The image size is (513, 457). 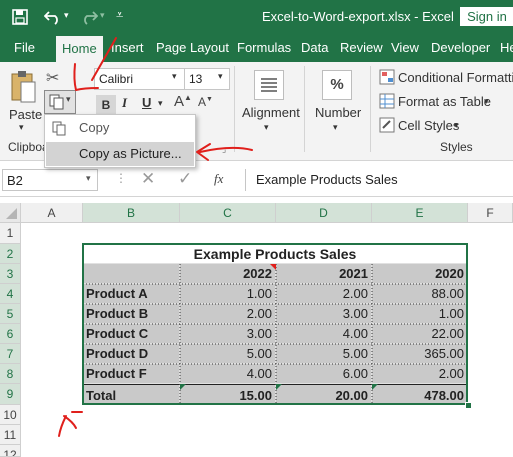 What do you see at coordinates (70, 424) in the screenshot?
I see `annotation-mark` at bounding box center [70, 424].